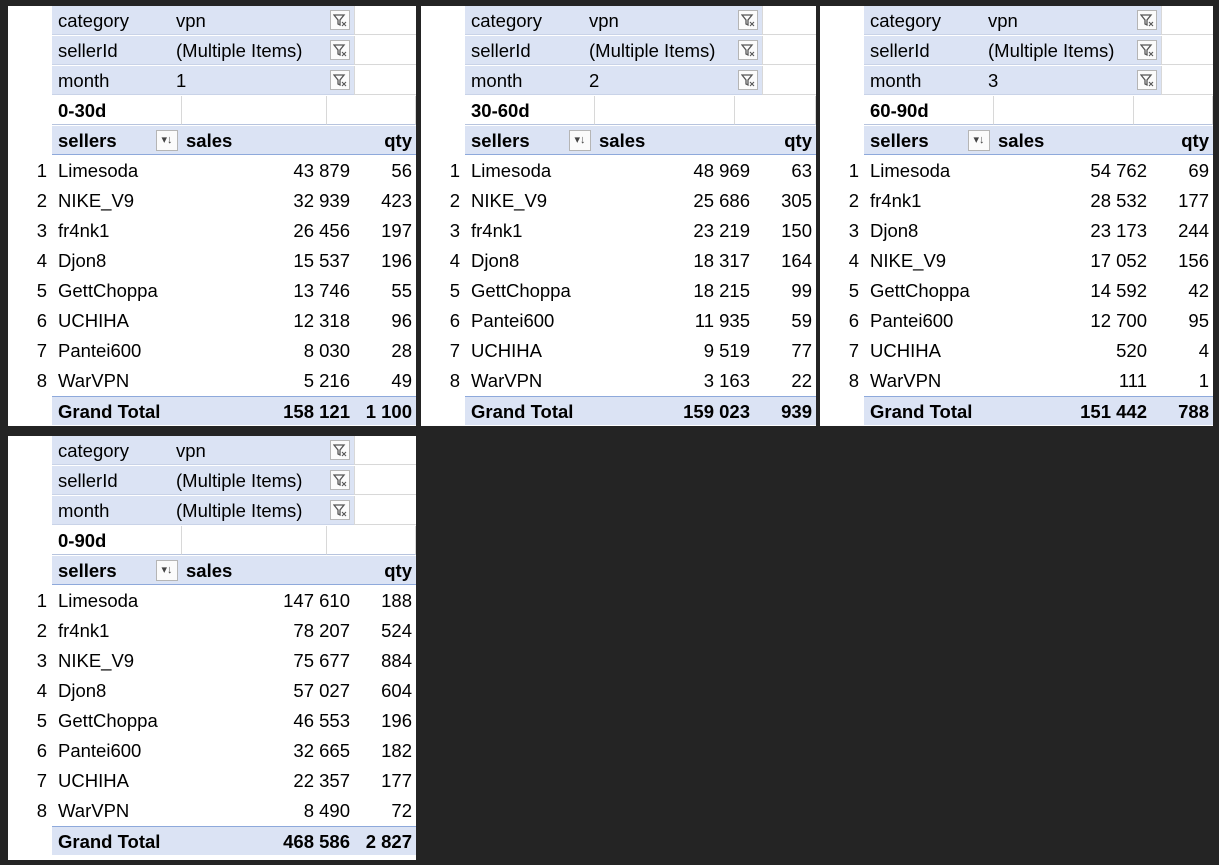 The height and width of the screenshot is (865, 1219). Describe the element at coordinates (321, 630) in the screenshot. I see `sales-value: 78 207` at that location.